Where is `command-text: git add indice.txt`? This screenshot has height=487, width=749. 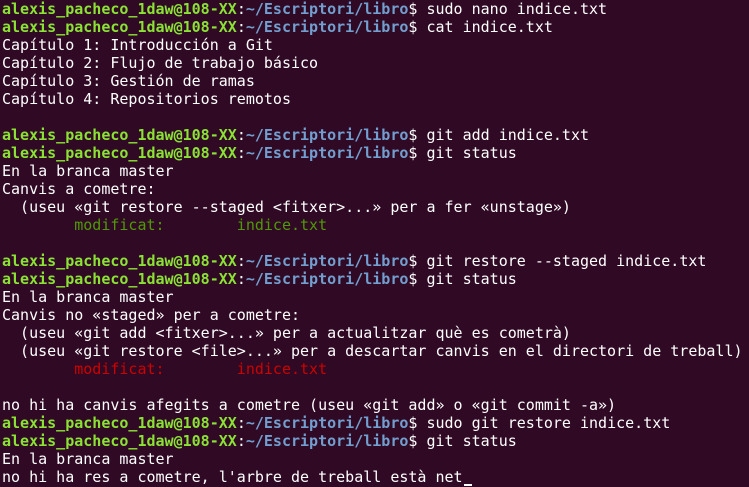
command-text: git add indice.txt is located at coordinates (503, 135).